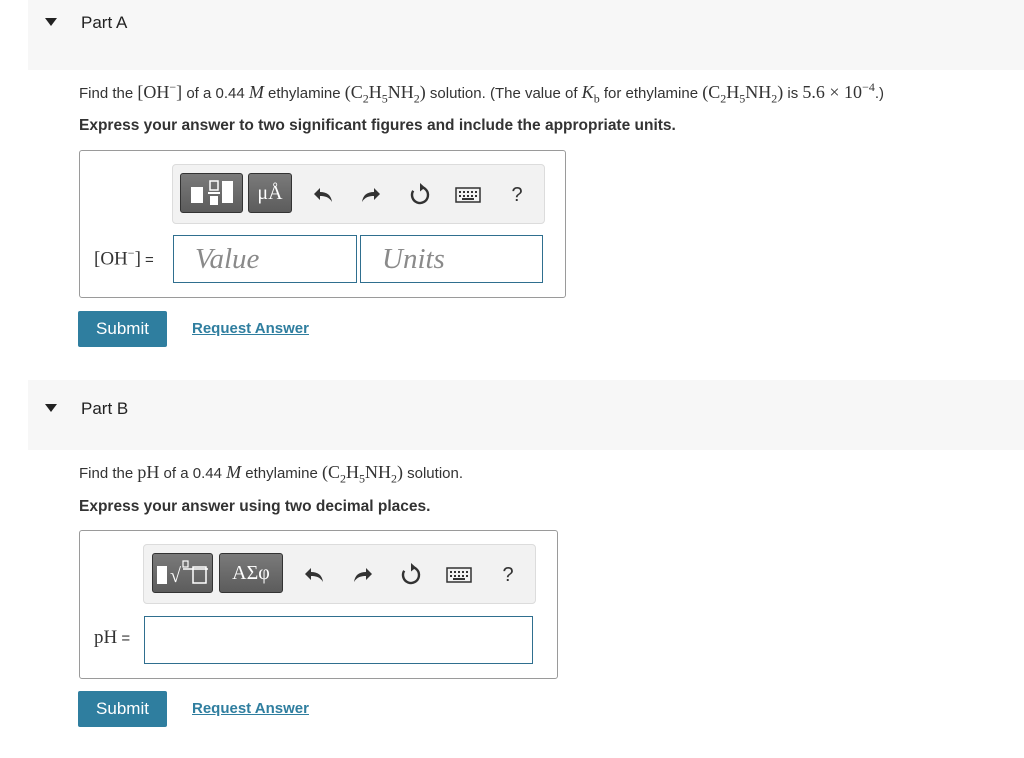  What do you see at coordinates (250, 328) in the screenshot?
I see `part-a-request-answer-link: Request Answer` at bounding box center [250, 328].